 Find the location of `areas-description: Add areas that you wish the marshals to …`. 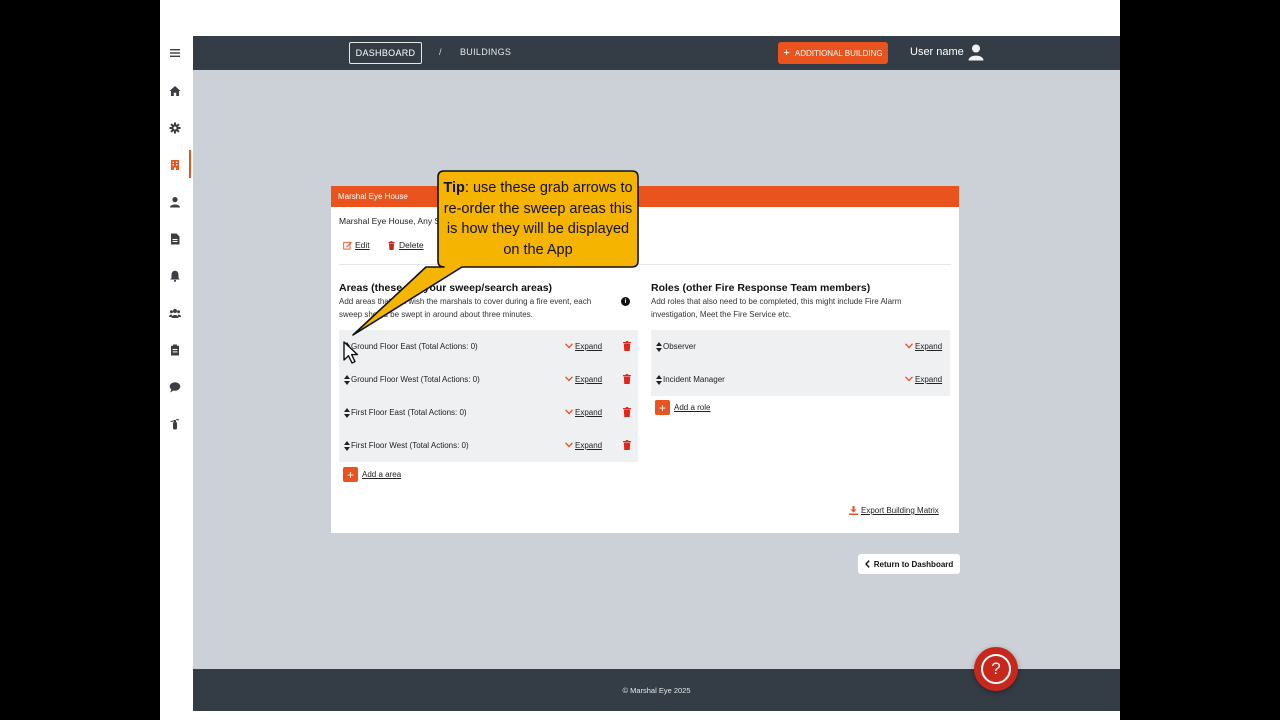

areas-description: Add areas that you wish the marshals to … is located at coordinates (465, 308).